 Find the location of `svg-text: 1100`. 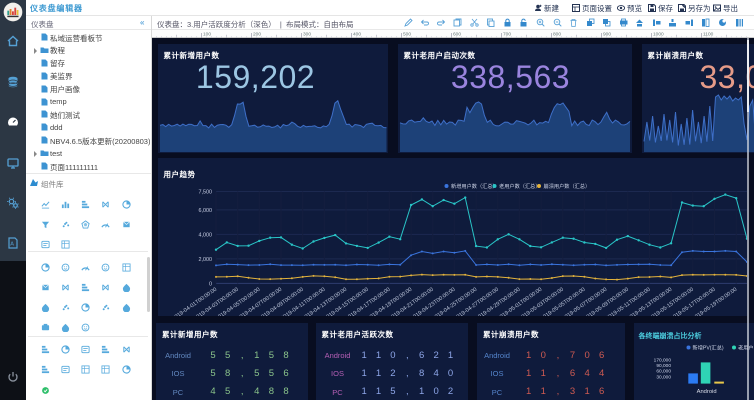

svg-text: 1100 is located at coordinates (708, 34).